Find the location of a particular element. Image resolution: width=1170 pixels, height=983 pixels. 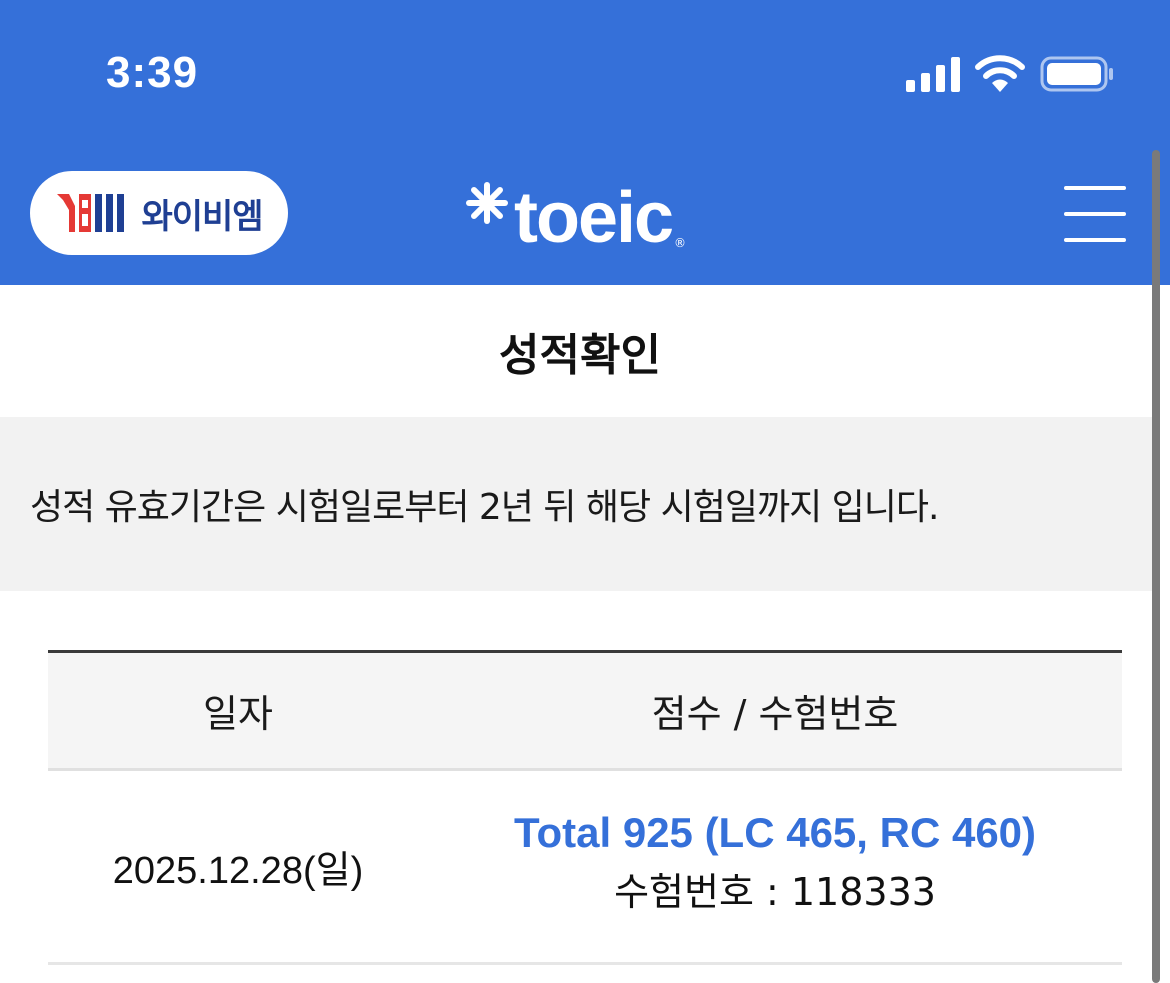

score-link: Total 925 (LC 465, RC 460) is located at coordinates (775, 833).